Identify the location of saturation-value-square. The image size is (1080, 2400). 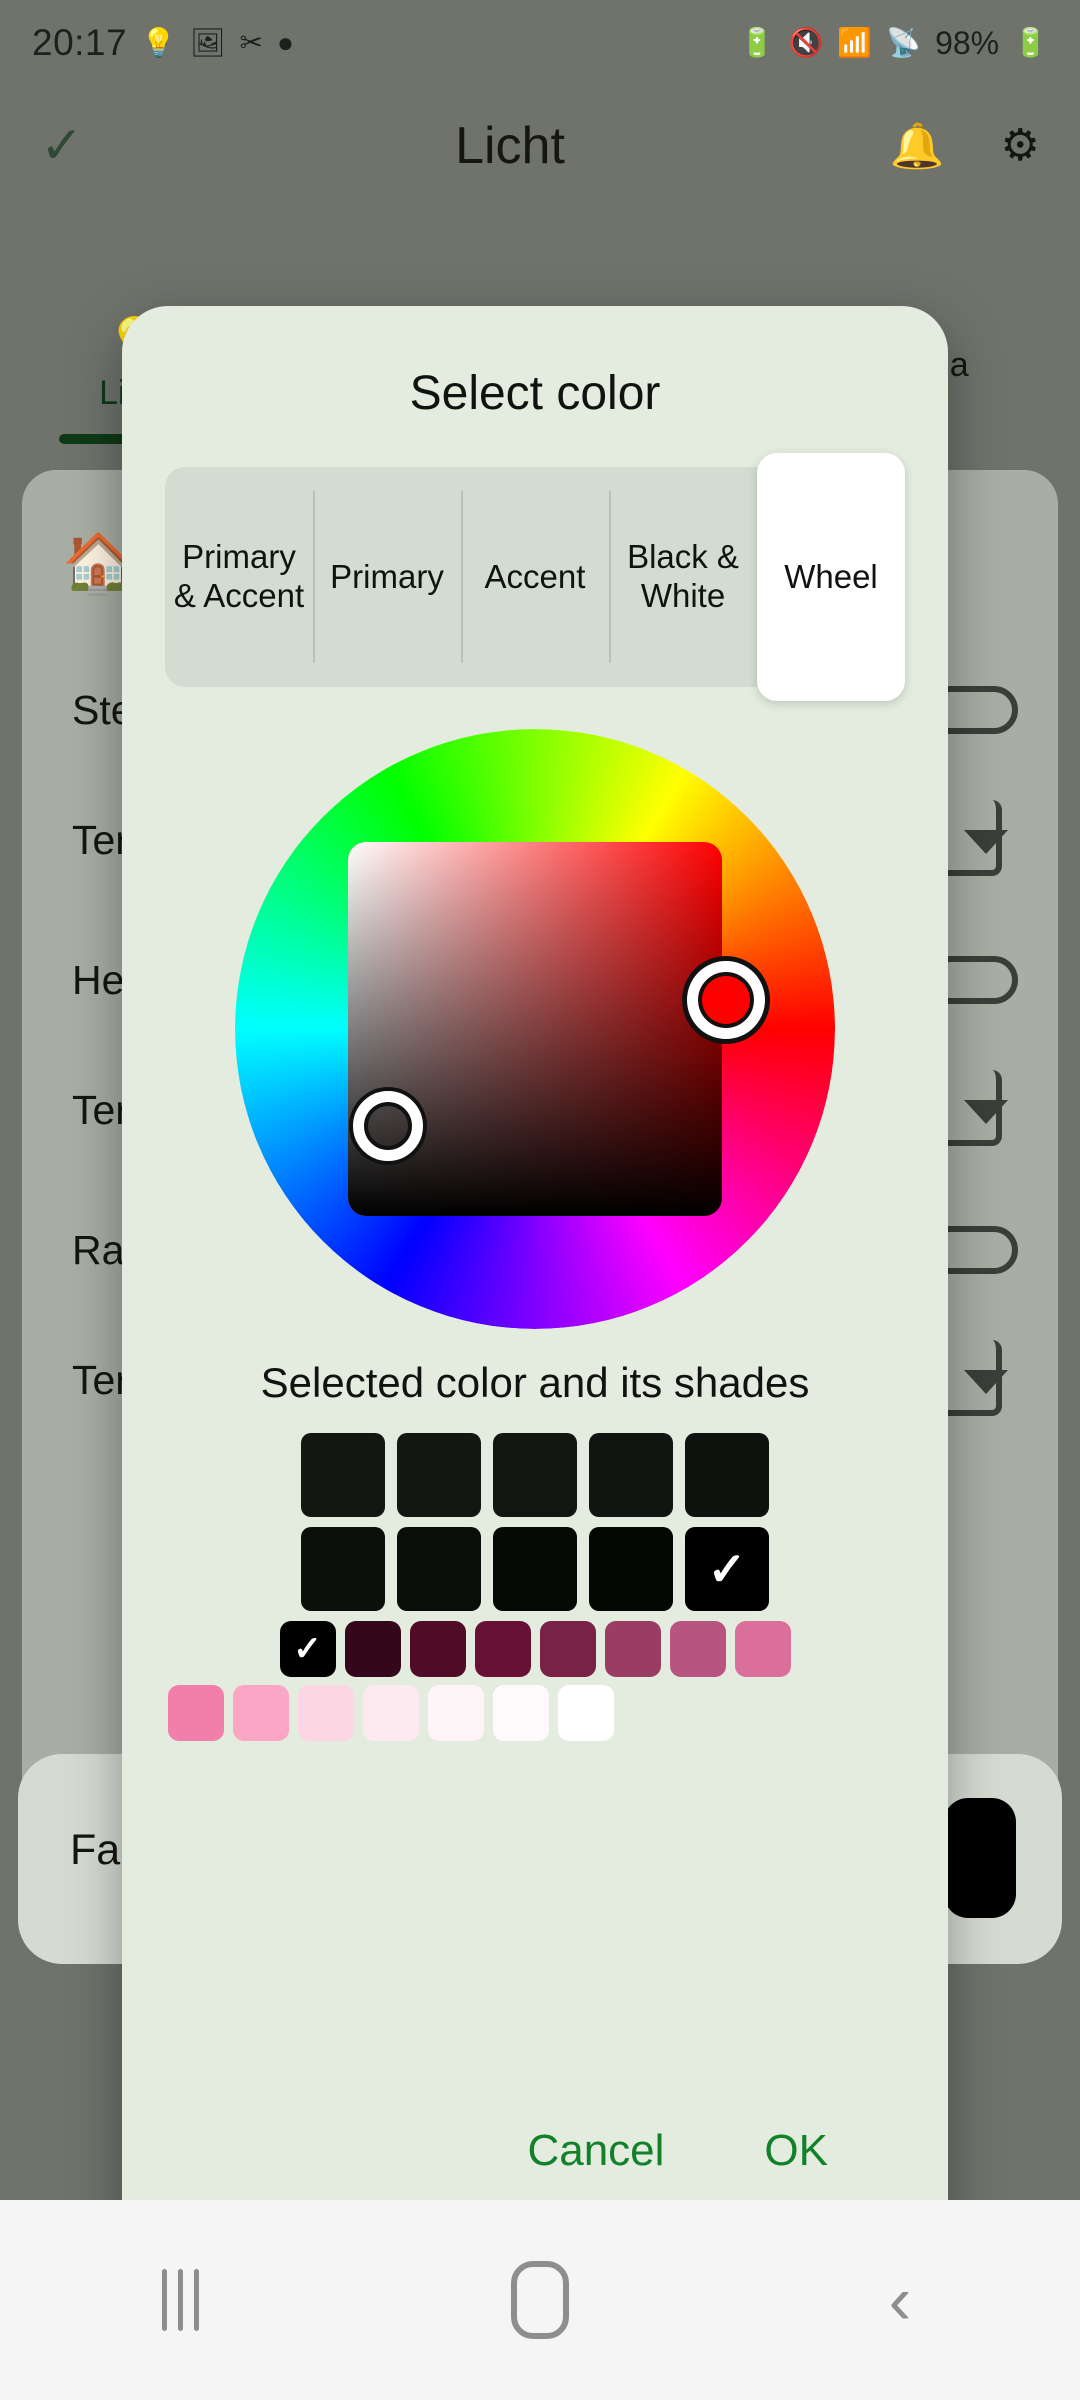
(535, 1029).